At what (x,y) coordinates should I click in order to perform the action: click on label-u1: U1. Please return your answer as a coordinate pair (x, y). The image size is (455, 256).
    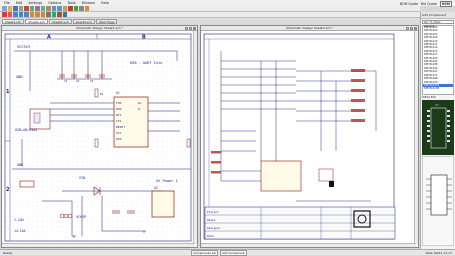
    Looking at the image, I should click on (118, 93).